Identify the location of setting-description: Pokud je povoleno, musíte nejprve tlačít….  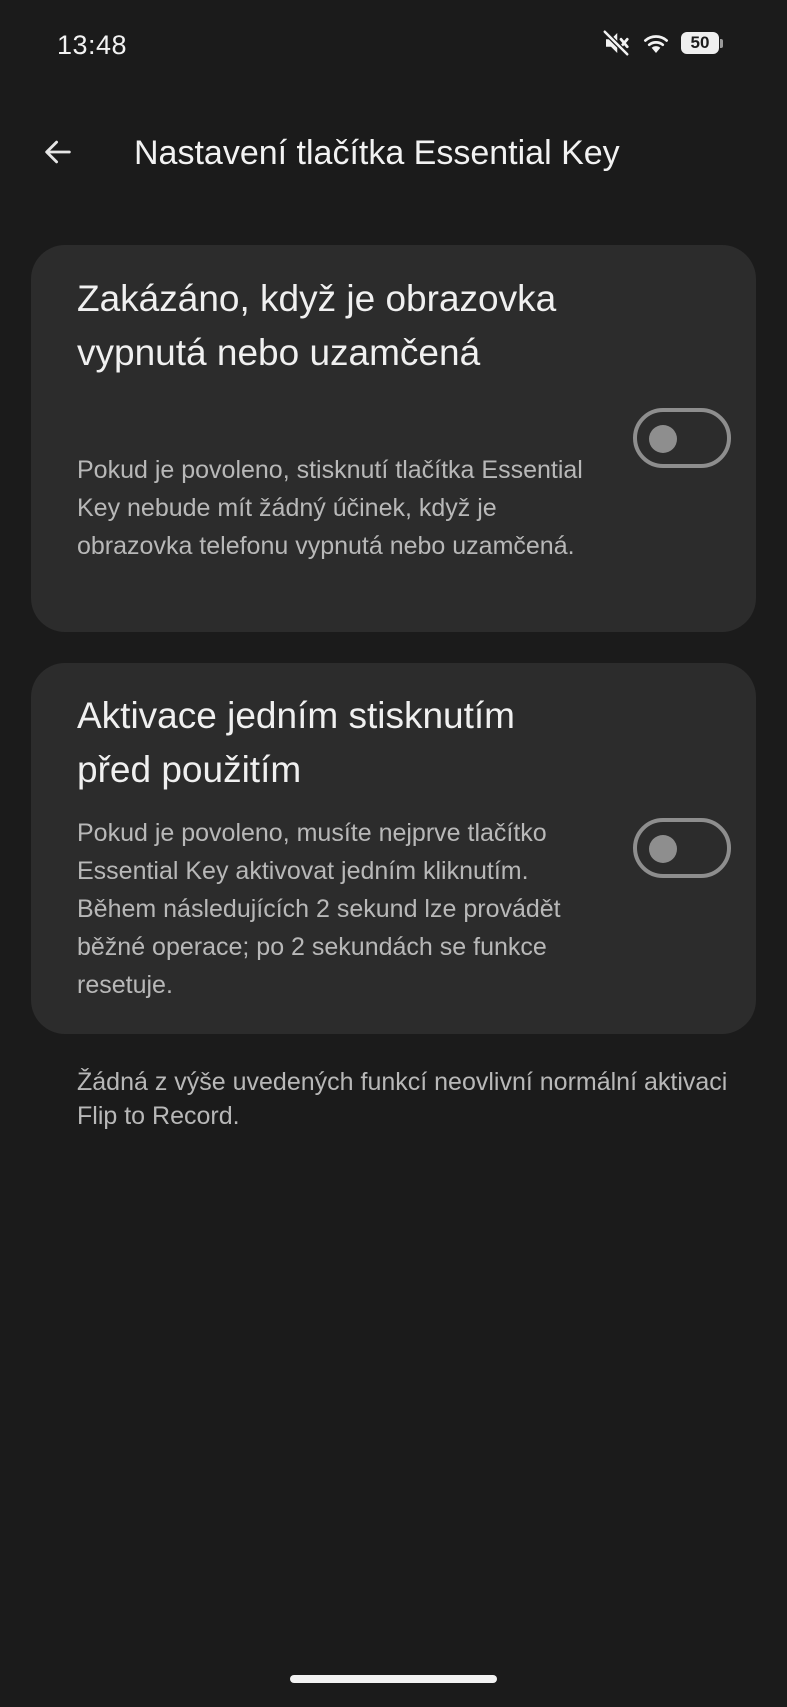
(319, 909).